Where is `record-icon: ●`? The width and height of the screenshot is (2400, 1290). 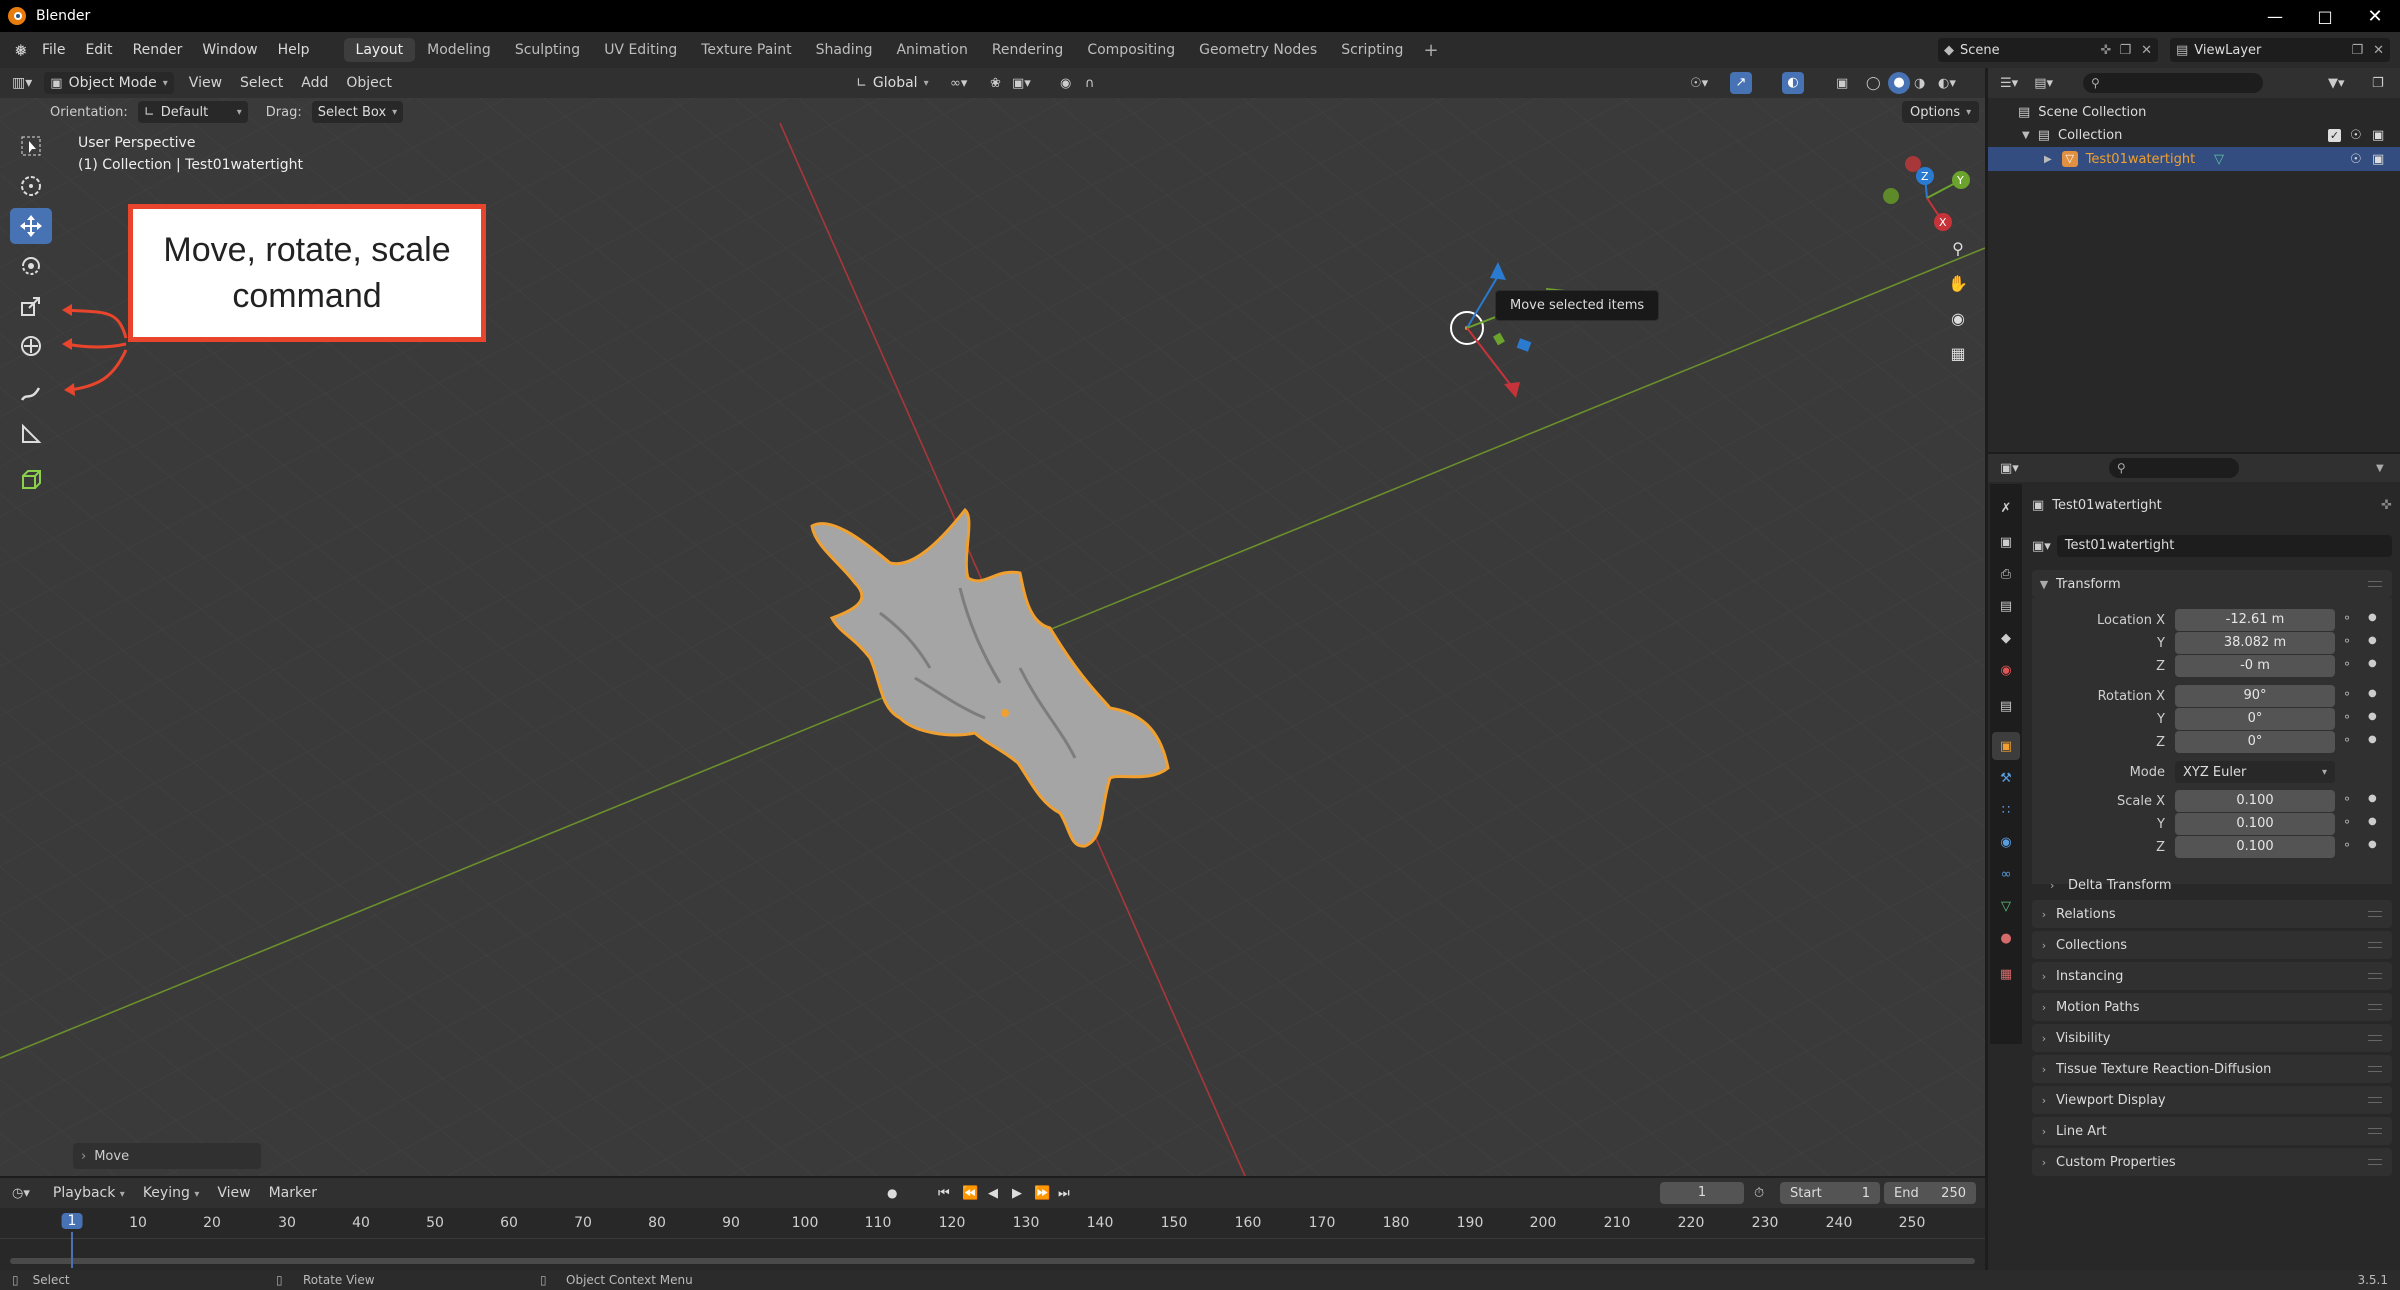
record-icon: ● is located at coordinates (892, 1193).